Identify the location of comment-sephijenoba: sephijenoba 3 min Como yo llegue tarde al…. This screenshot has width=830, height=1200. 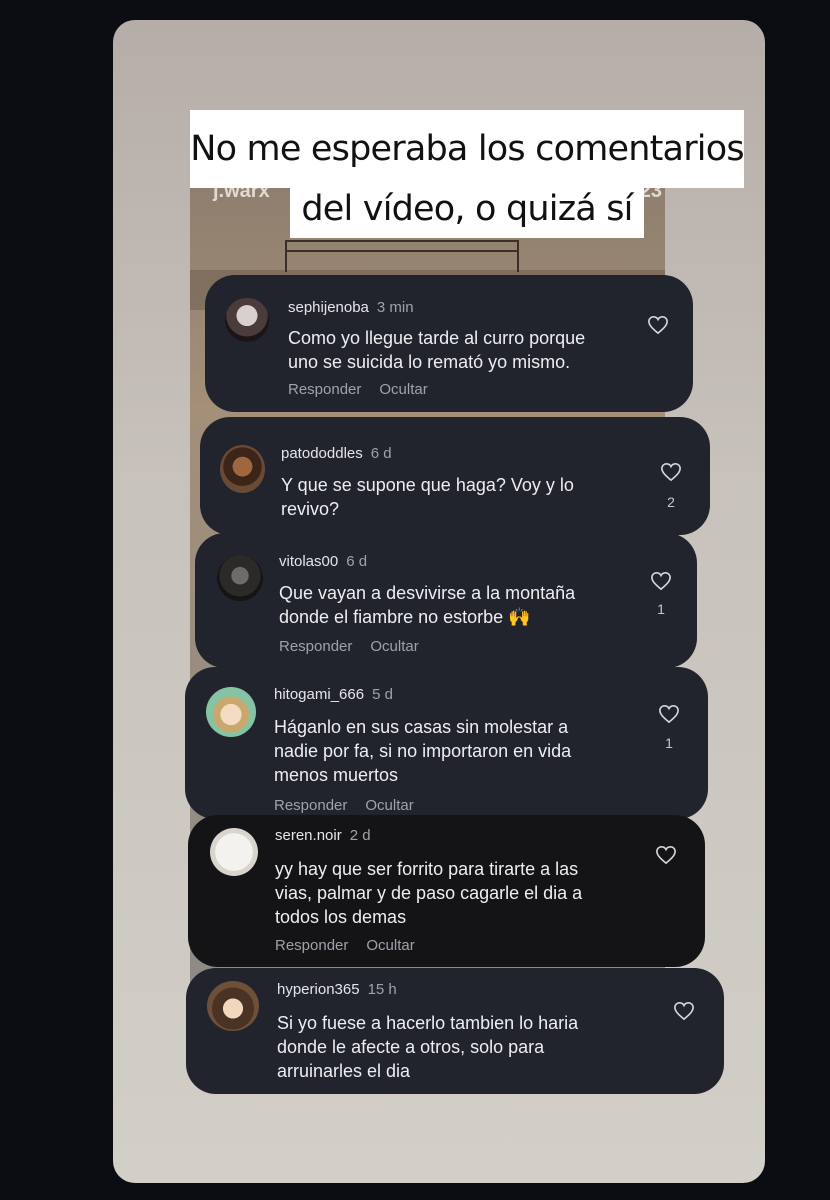
(449, 343).